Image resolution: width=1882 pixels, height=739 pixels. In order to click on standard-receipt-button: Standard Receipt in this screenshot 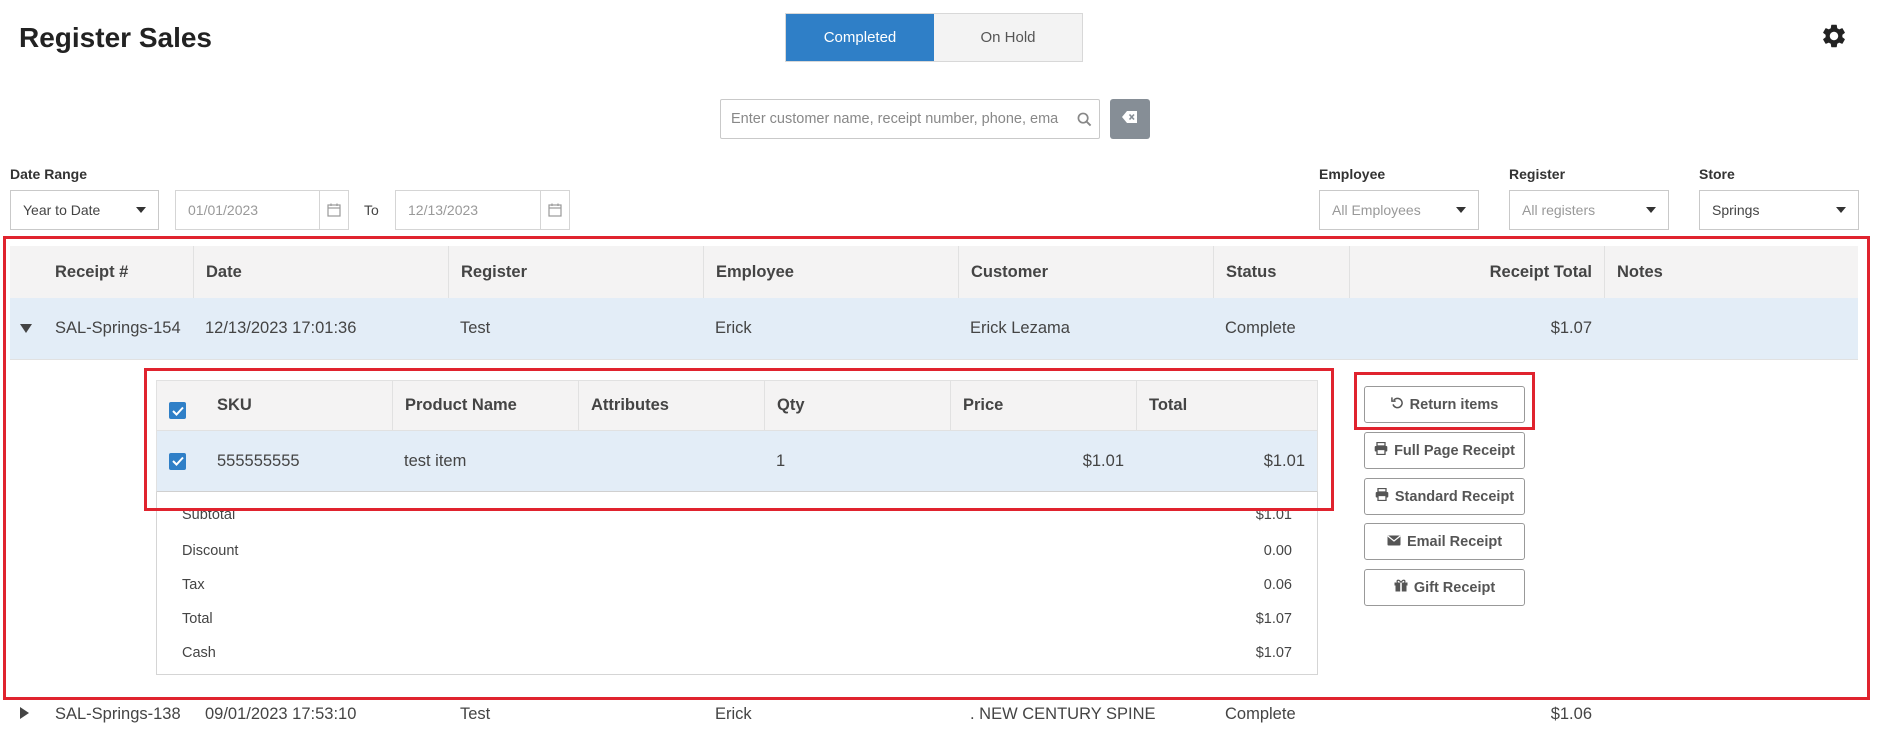, I will do `click(1444, 496)`.